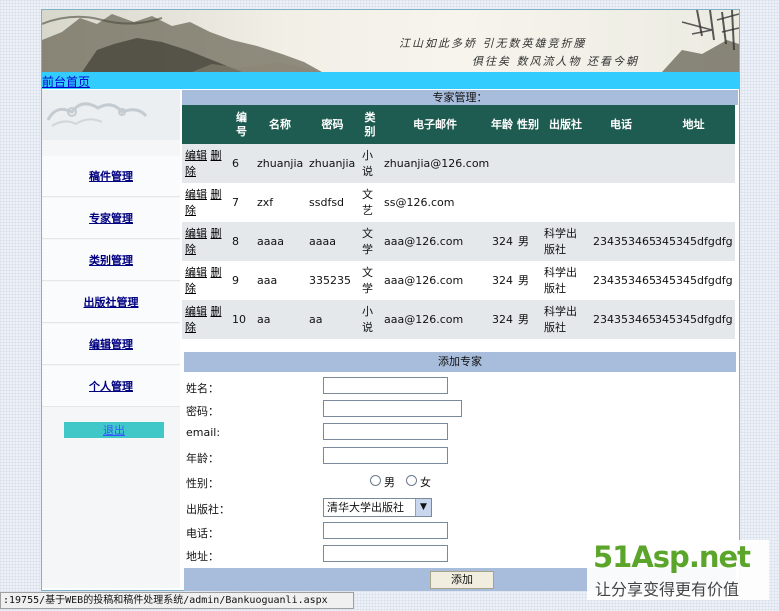  I want to click on column-header: 类别, so click(370, 124).